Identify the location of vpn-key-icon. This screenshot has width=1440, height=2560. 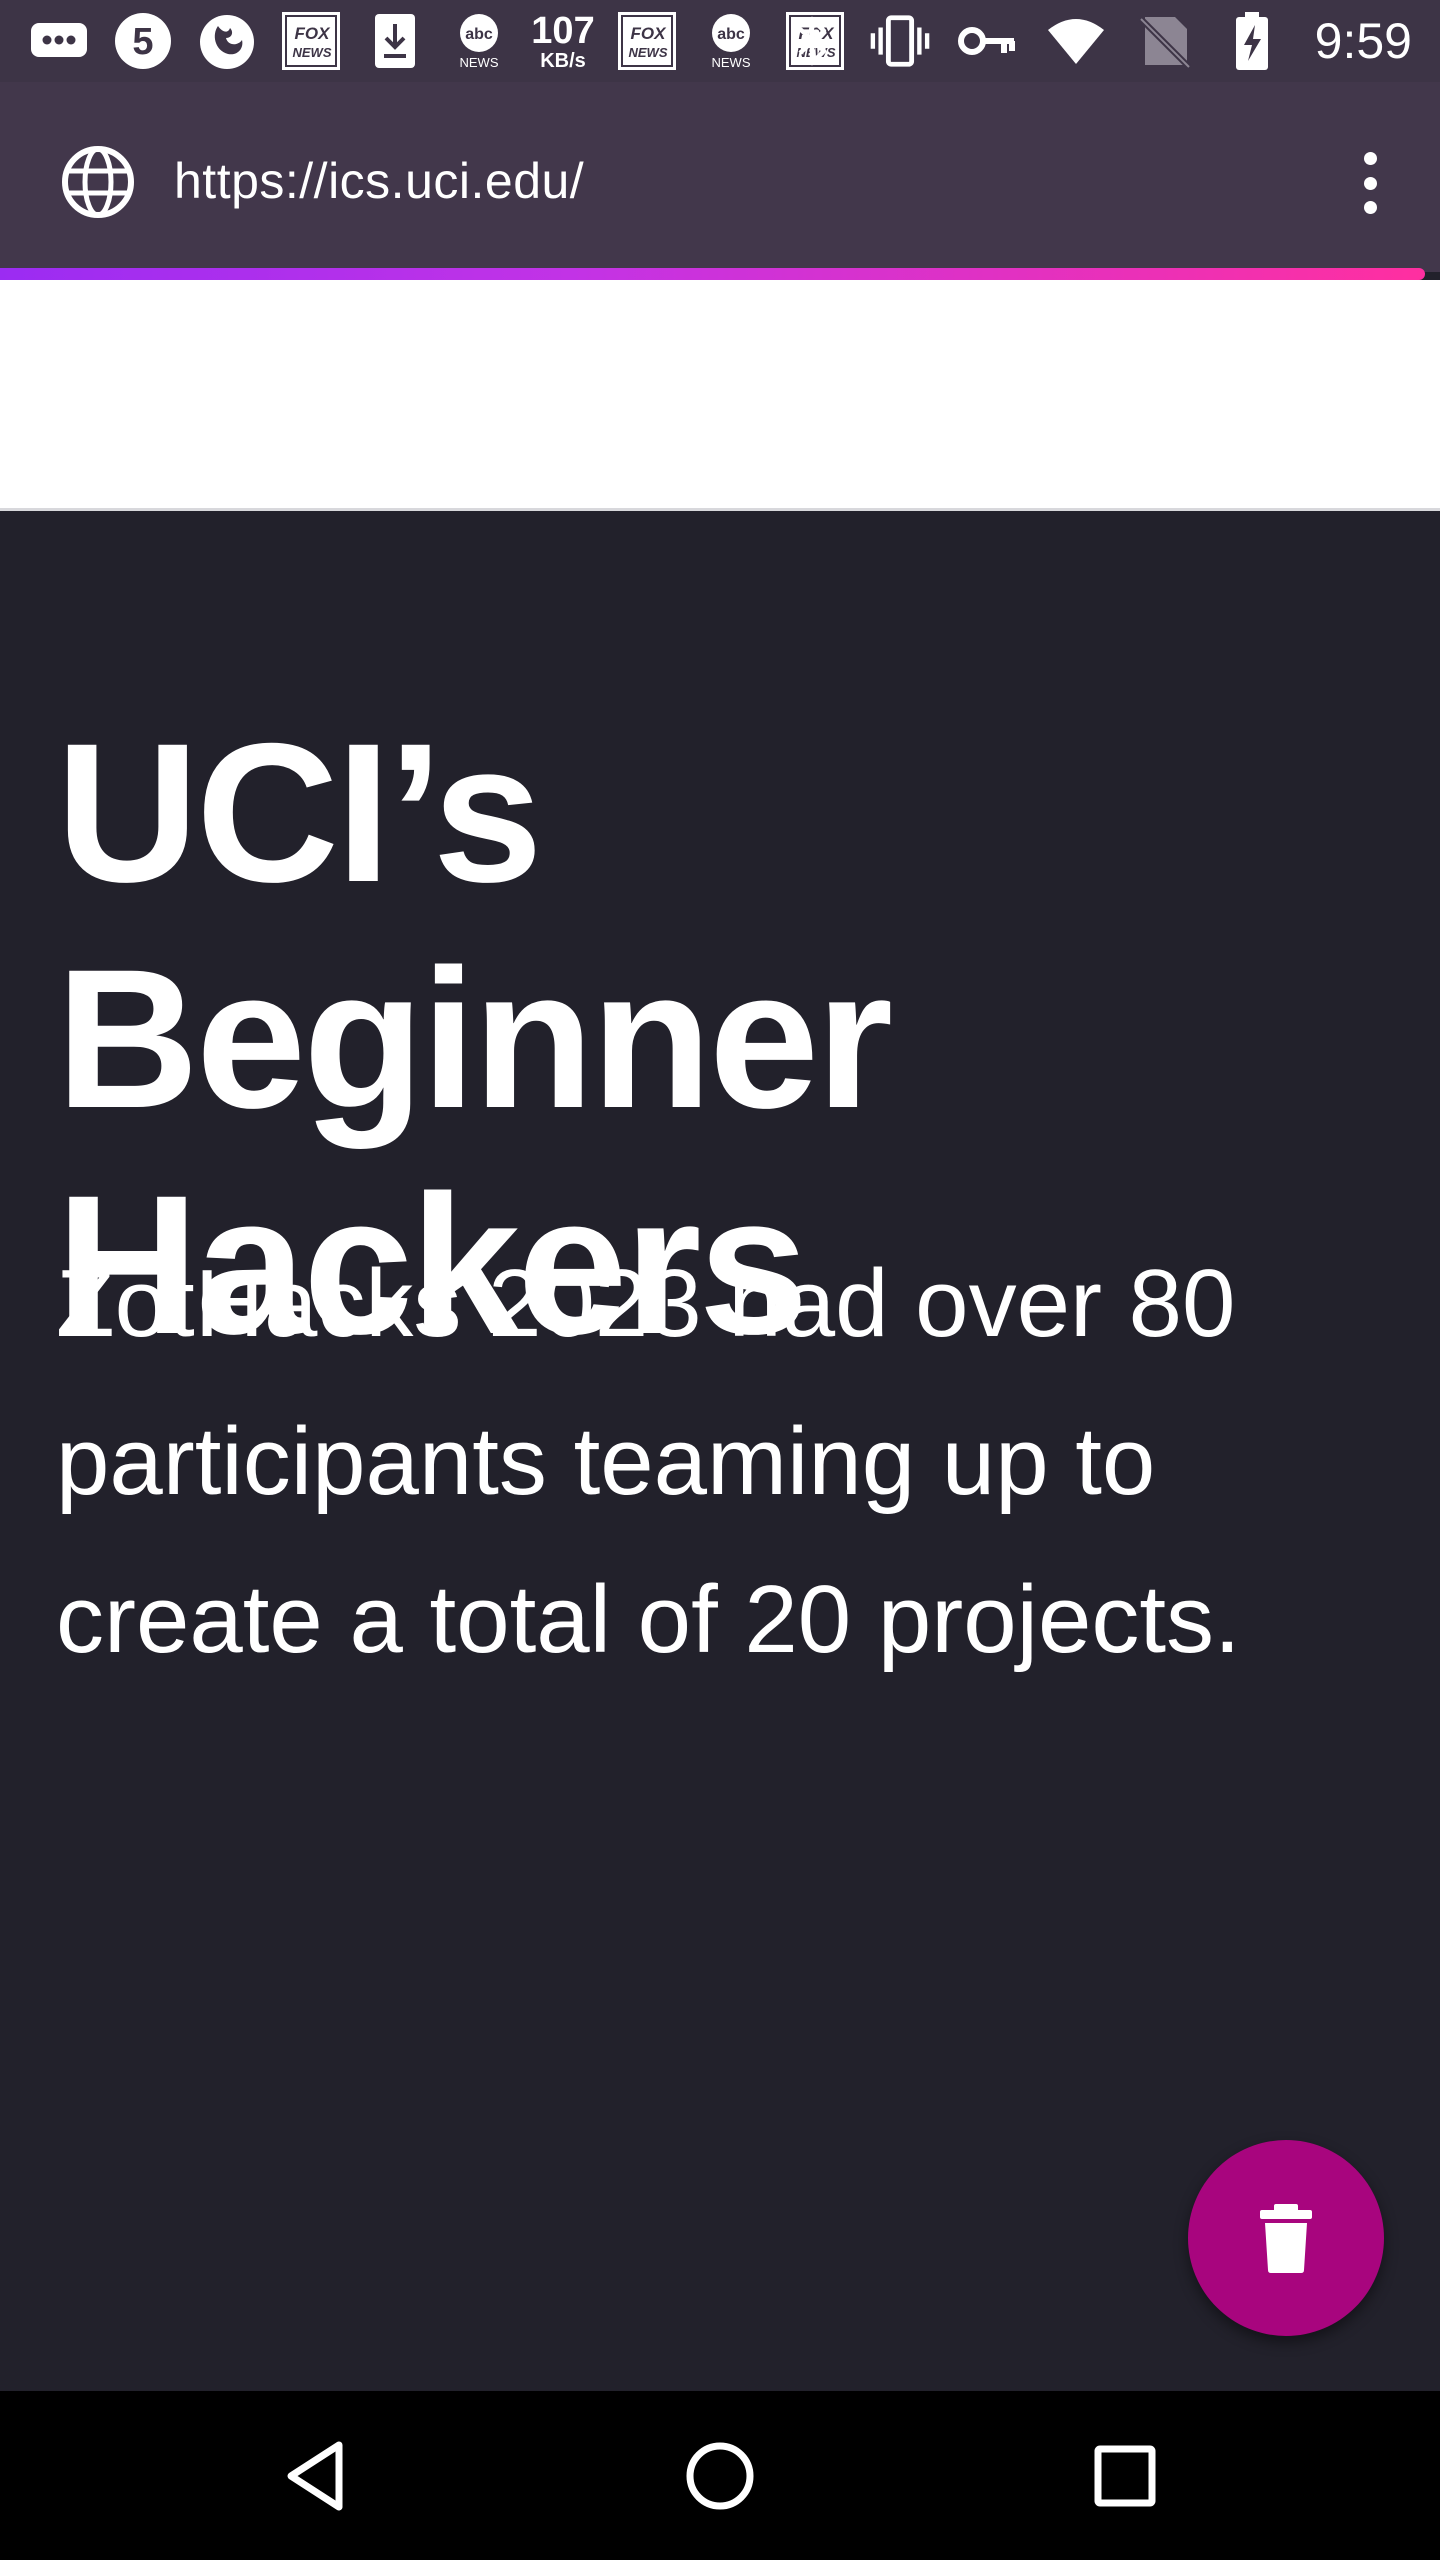
(988, 41).